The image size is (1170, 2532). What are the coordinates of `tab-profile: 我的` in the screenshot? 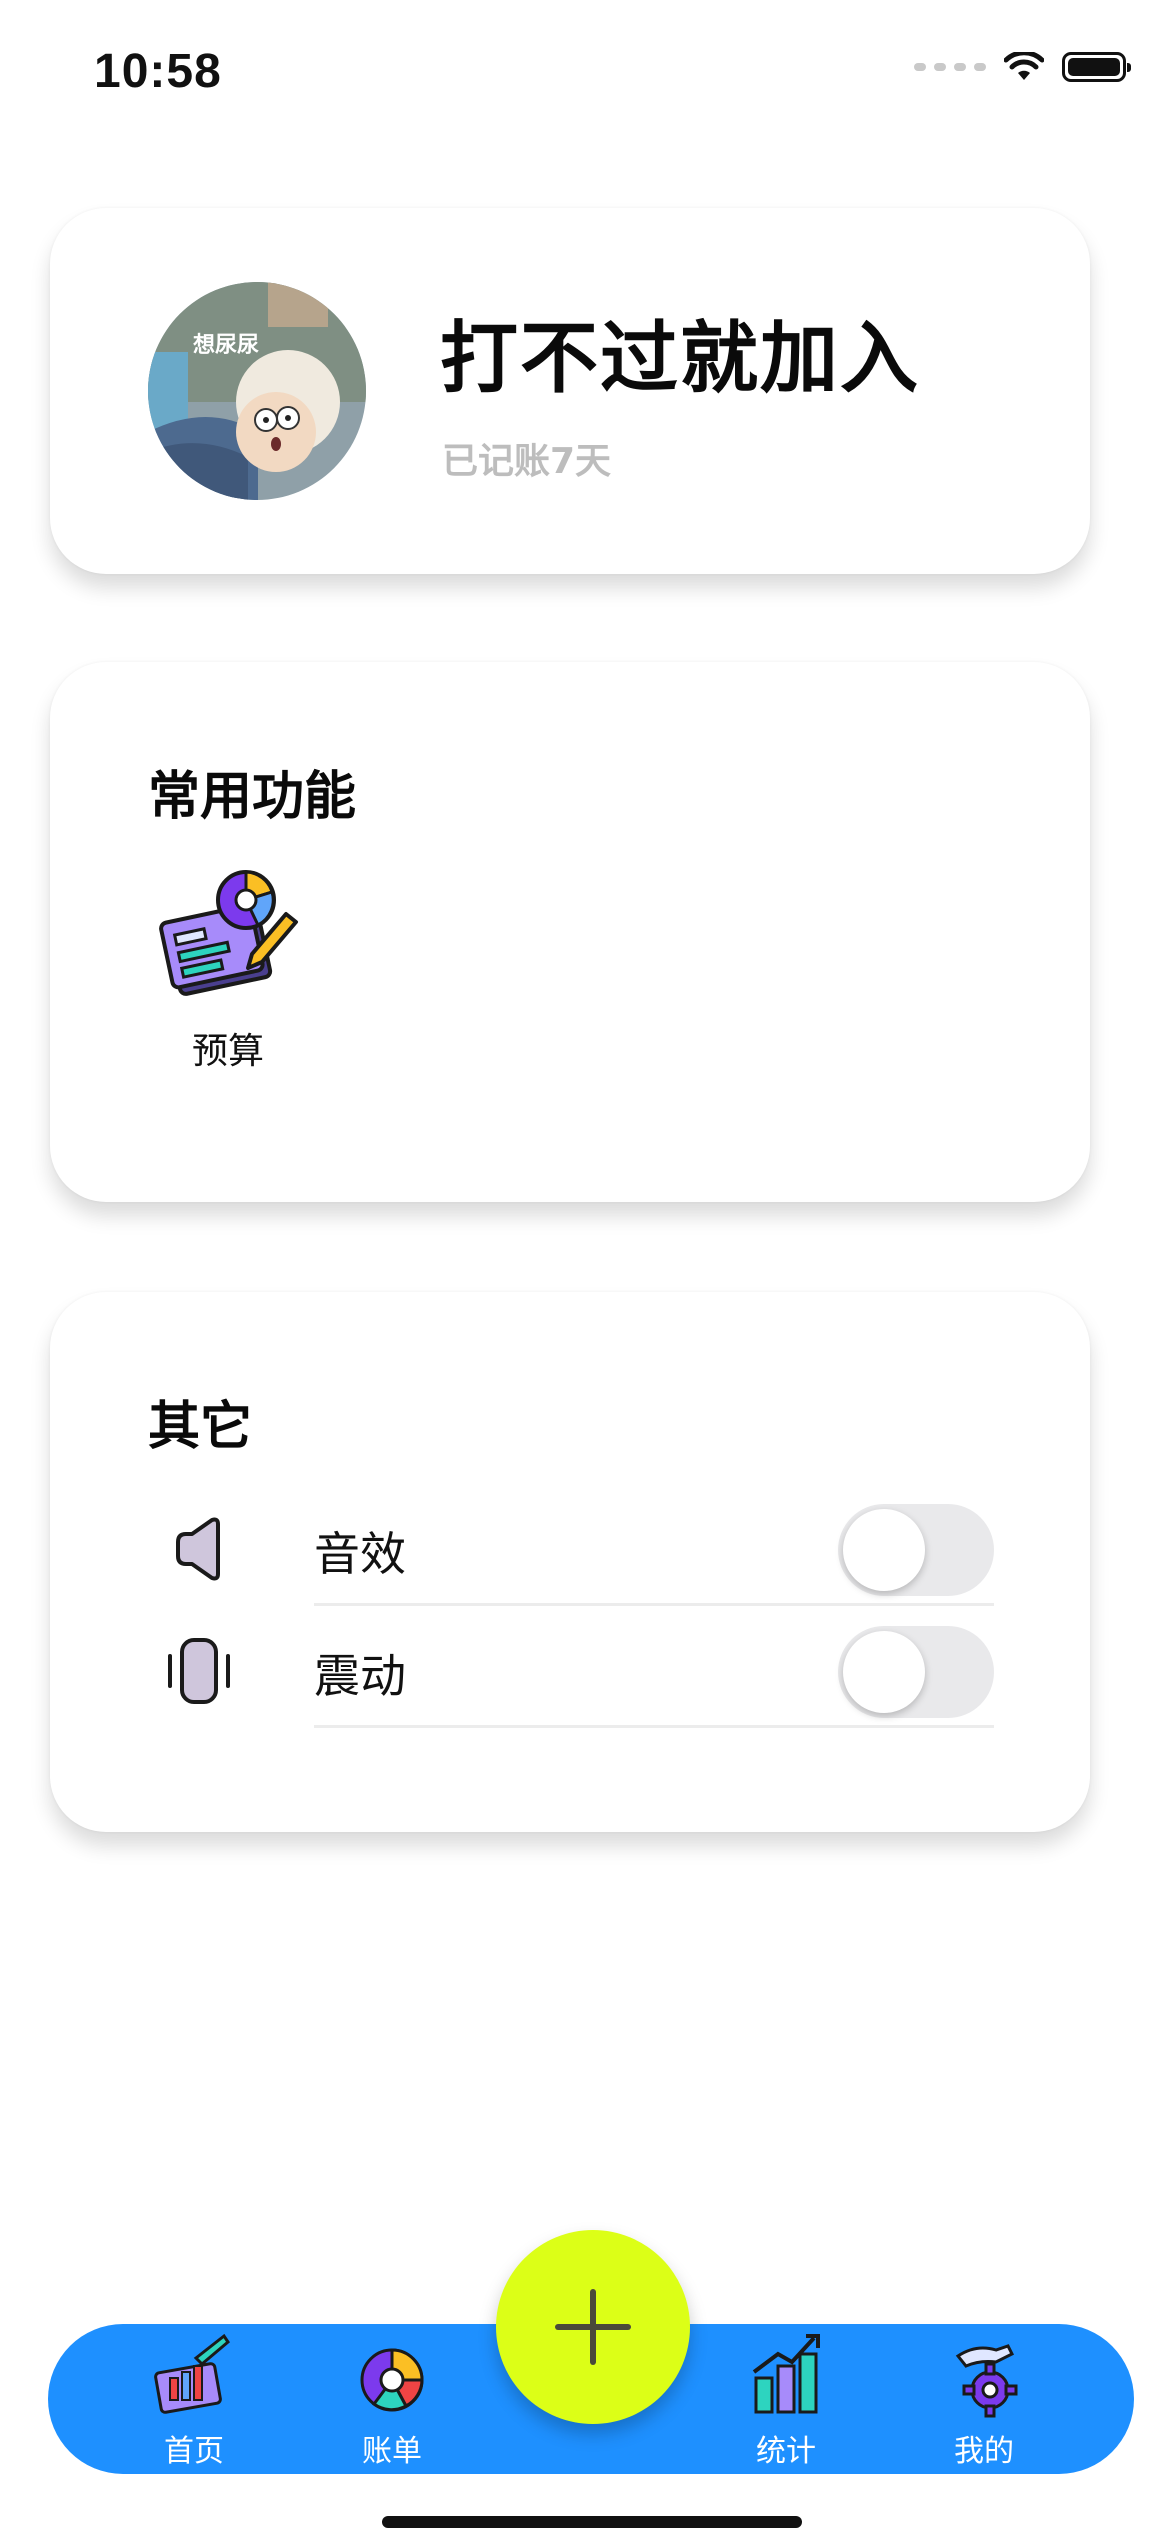 It's located at (984, 2399).